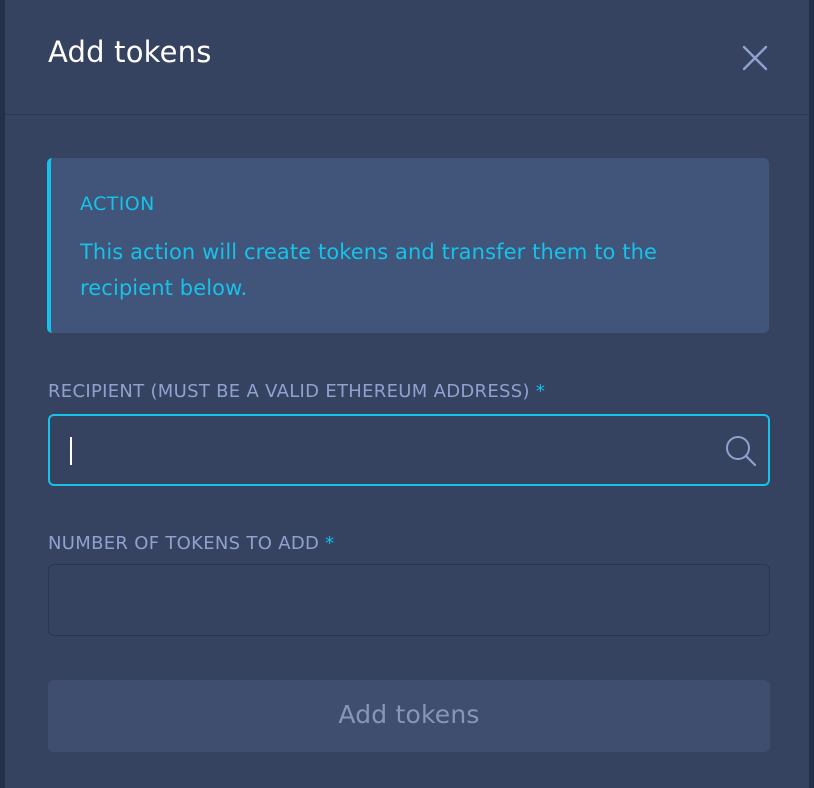  What do you see at coordinates (409, 716) in the screenshot?
I see `add-tokens-button: Add tokens` at bounding box center [409, 716].